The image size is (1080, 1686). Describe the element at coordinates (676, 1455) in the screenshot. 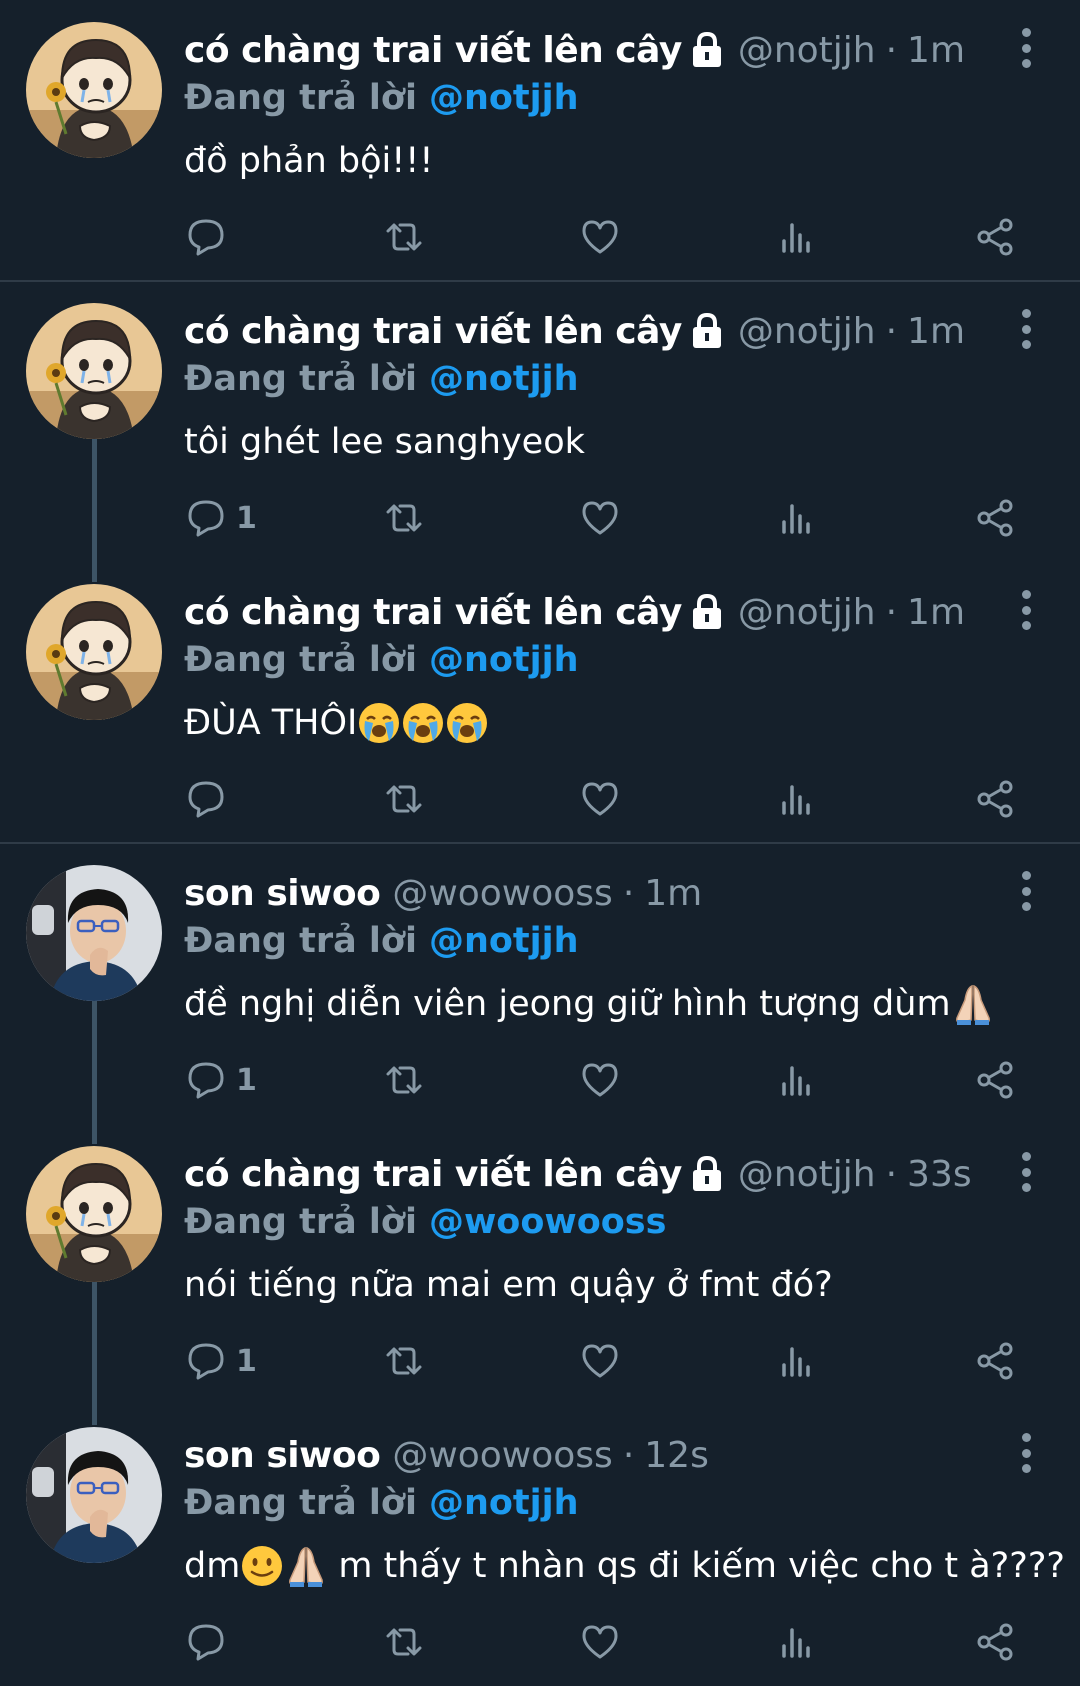

I see `timestamp: 12s` at that location.